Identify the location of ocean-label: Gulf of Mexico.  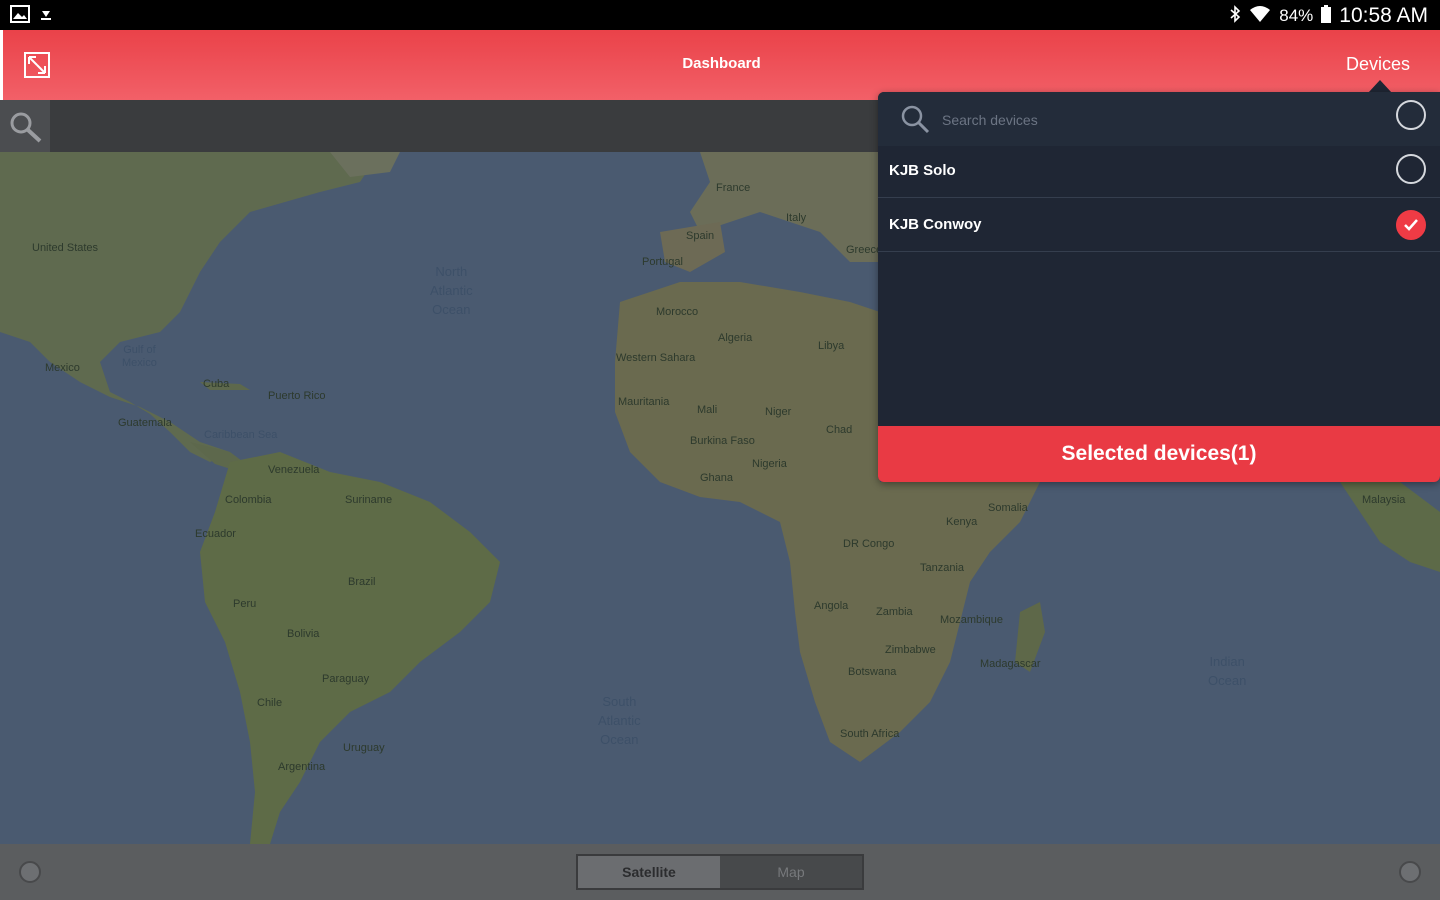
(139, 356).